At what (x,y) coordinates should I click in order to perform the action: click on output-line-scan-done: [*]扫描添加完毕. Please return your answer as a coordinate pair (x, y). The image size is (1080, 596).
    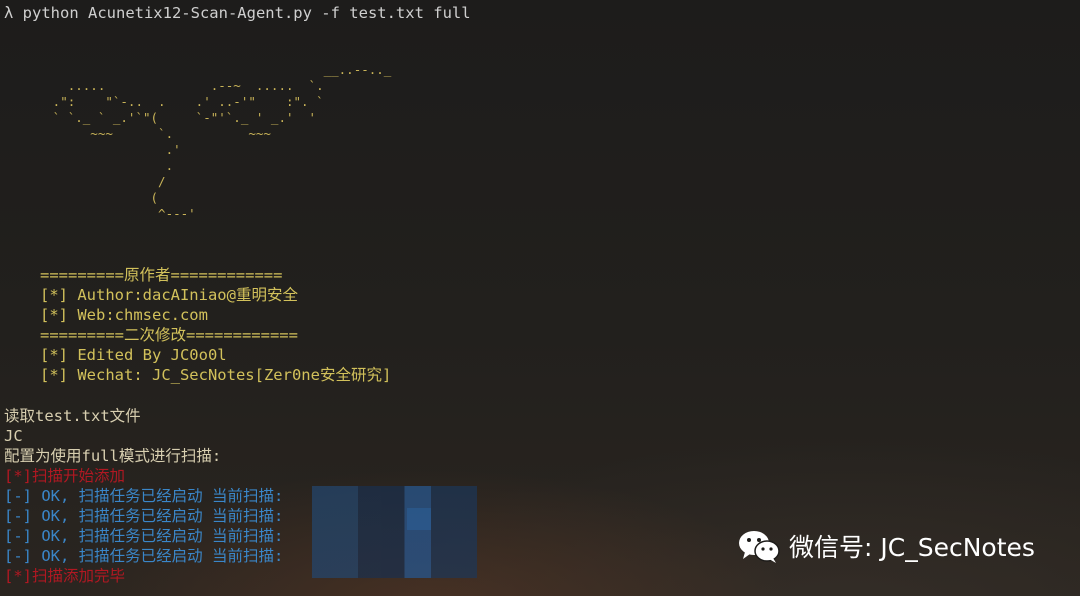
    Looking at the image, I should click on (64, 576).